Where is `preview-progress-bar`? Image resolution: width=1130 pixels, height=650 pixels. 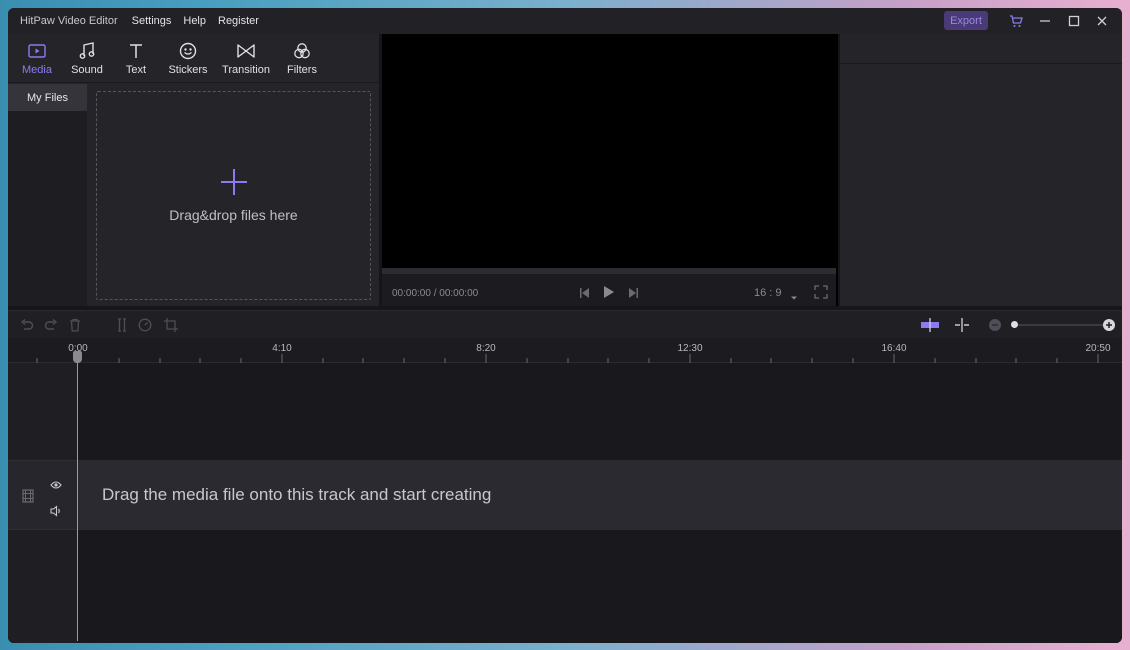 preview-progress-bar is located at coordinates (609, 271).